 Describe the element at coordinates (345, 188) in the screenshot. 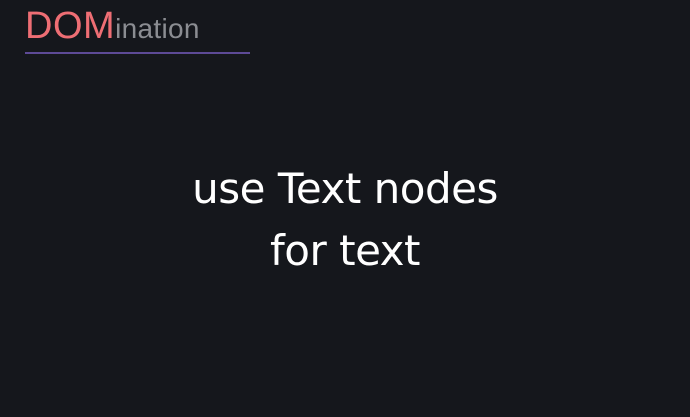

I see `slide-line-1: use Text nodes` at that location.